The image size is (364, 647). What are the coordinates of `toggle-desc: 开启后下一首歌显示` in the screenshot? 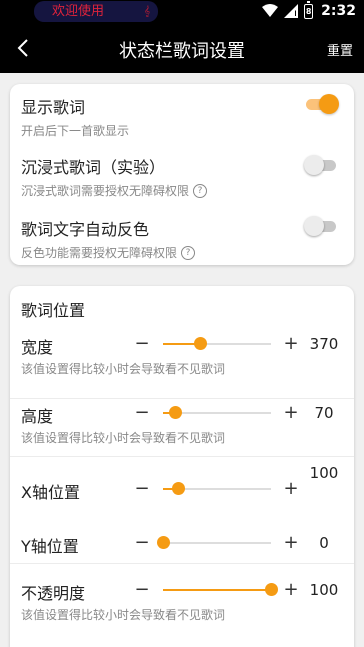 It's located at (75, 131).